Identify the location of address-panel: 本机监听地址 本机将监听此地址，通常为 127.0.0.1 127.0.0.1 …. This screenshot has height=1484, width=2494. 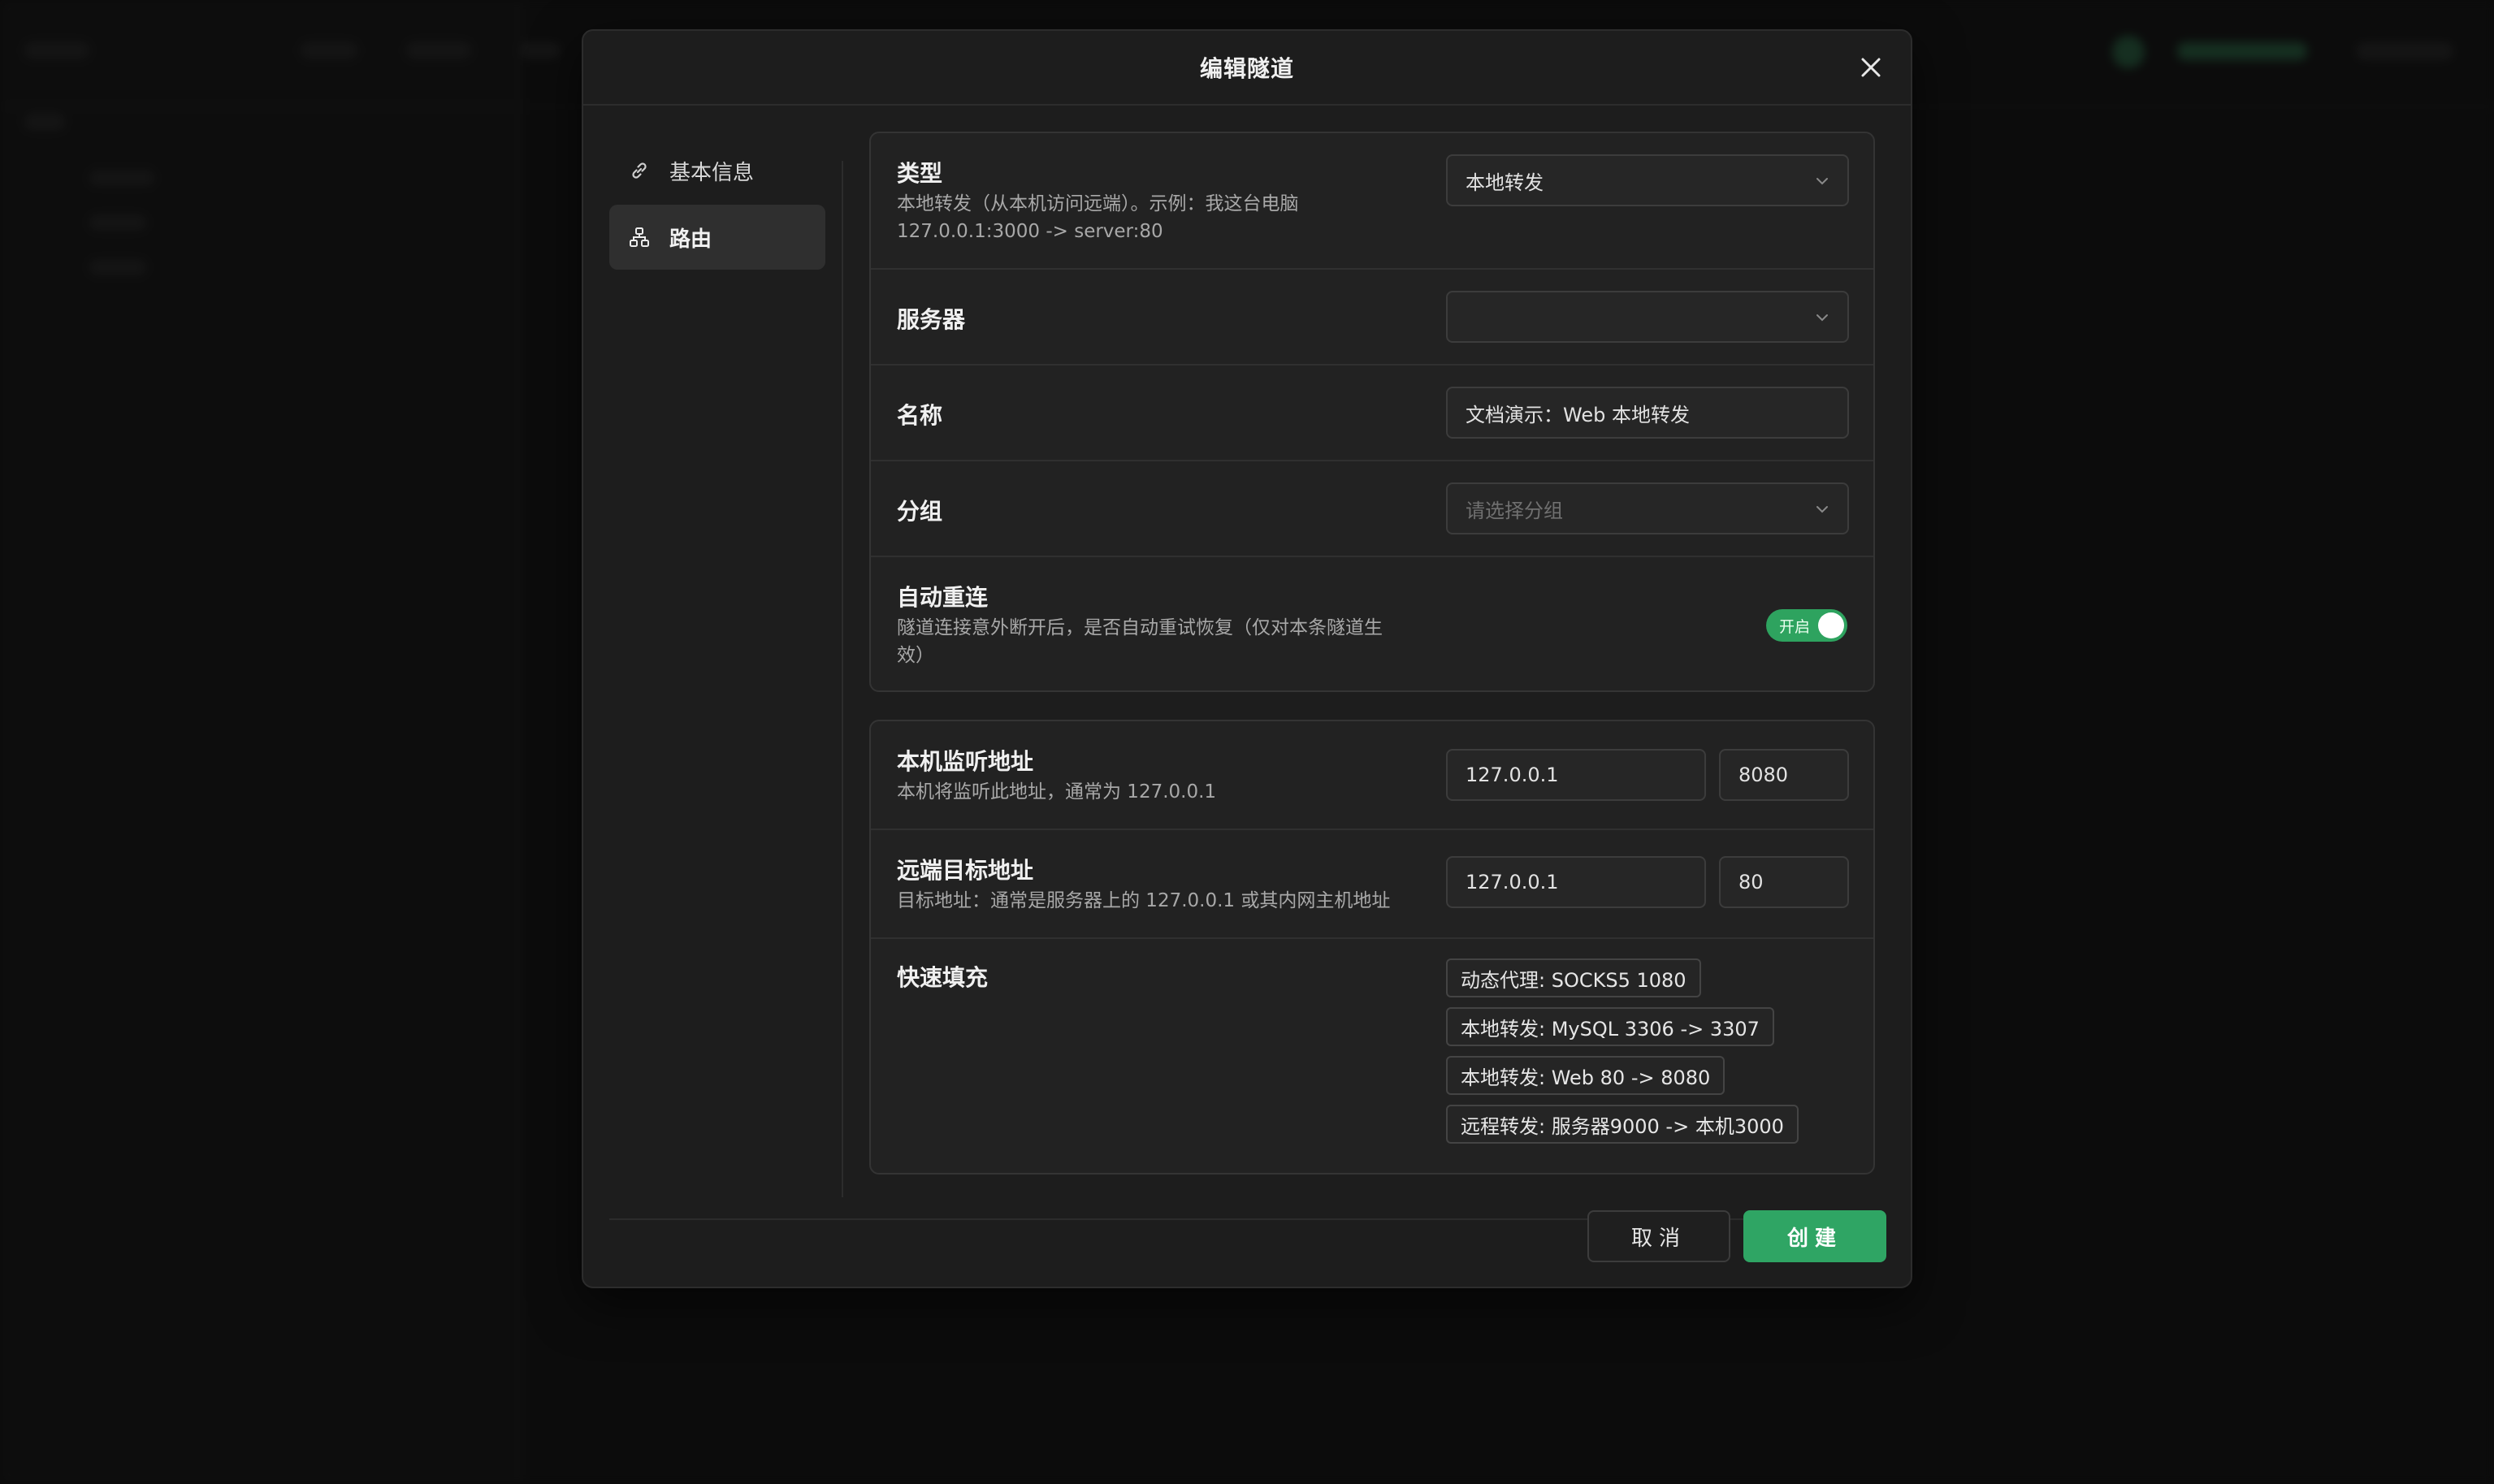
(1372, 947).